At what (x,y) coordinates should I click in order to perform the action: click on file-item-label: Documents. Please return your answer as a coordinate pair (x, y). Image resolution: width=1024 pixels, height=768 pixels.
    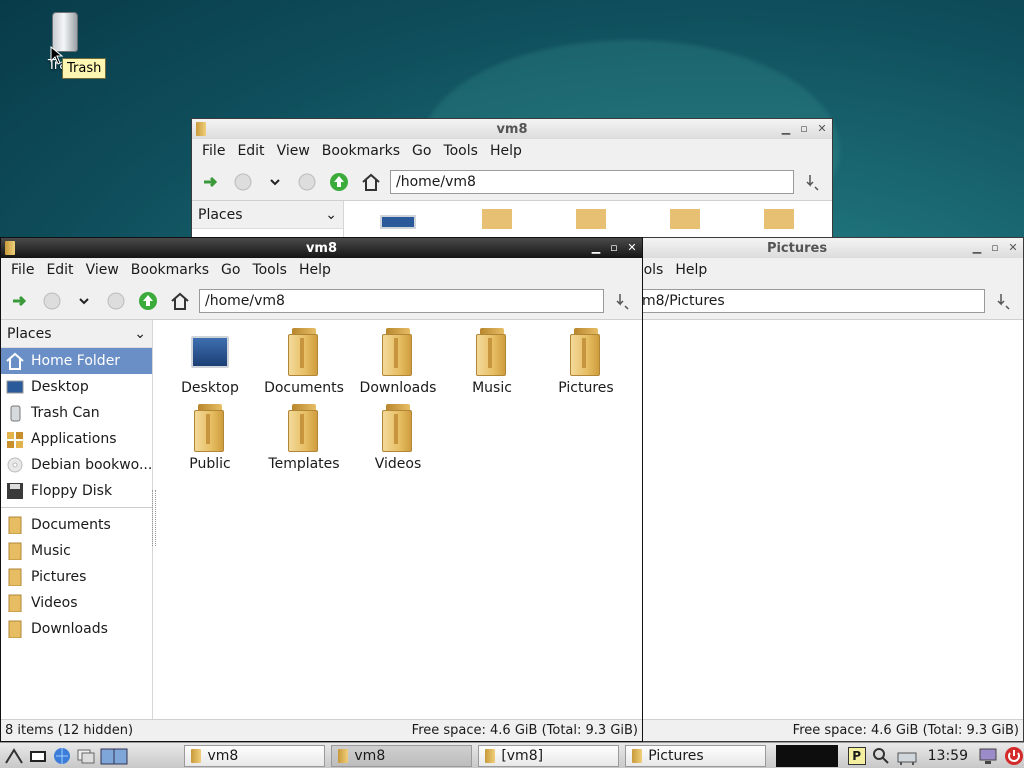
    Looking at the image, I should click on (304, 388).